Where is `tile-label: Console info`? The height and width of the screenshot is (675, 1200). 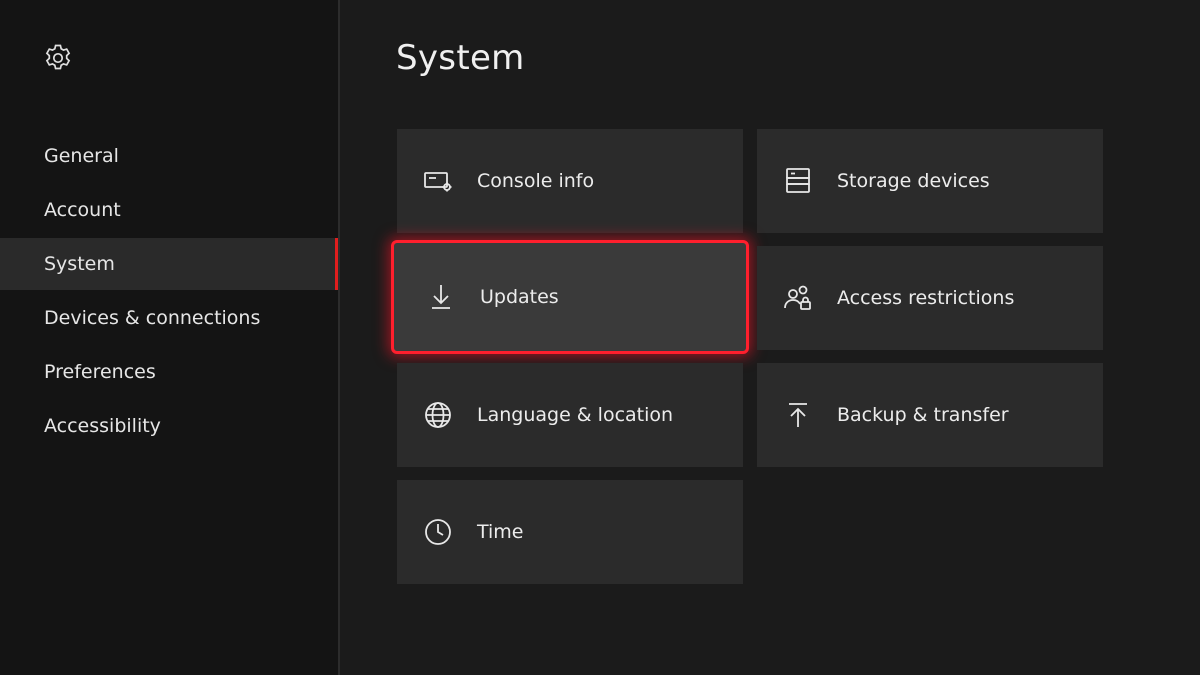
tile-label: Console info is located at coordinates (536, 181).